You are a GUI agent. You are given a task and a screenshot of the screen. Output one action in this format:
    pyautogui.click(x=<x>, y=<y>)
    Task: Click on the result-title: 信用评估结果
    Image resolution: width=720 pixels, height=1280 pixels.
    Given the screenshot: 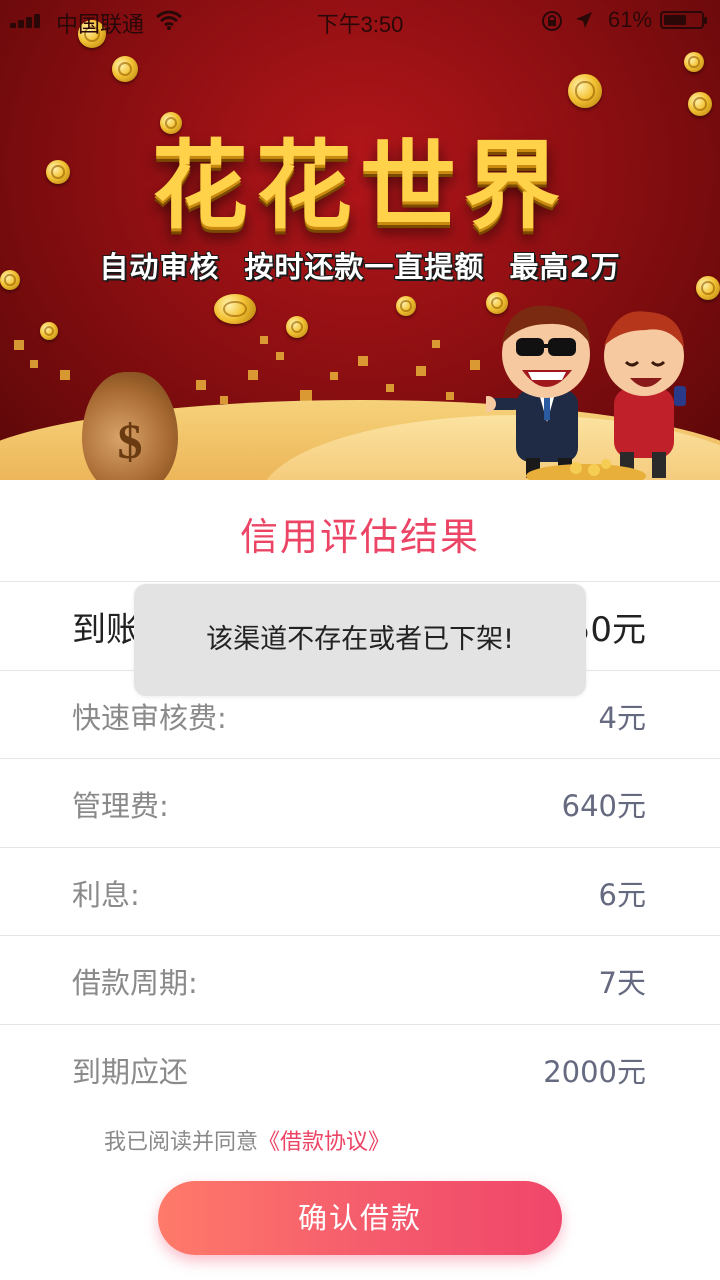 What is the action you would take?
    pyautogui.click(x=359, y=537)
    